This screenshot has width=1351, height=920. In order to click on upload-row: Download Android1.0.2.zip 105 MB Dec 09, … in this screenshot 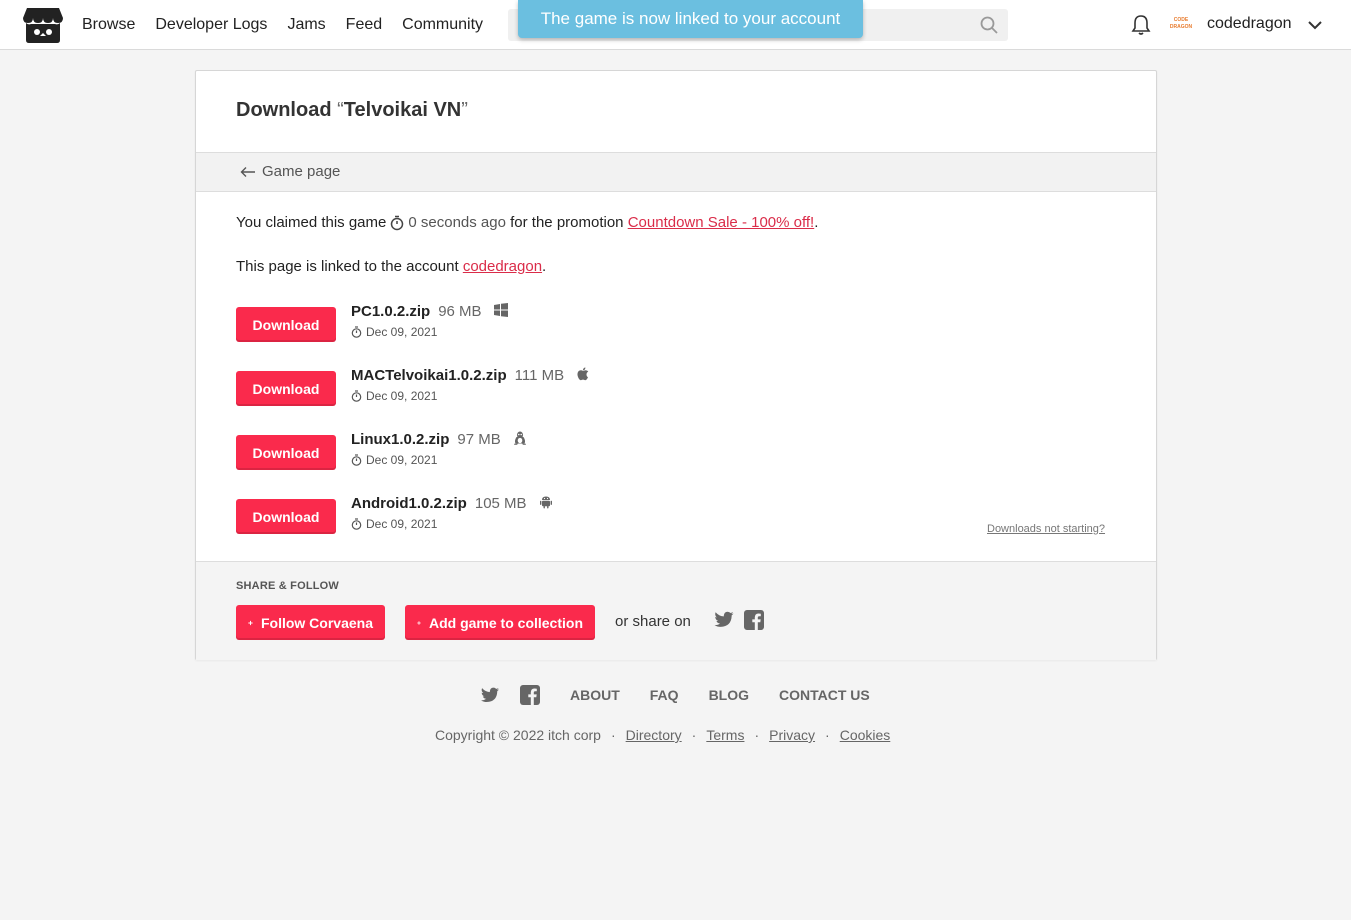, I will do `click(586, 517)`.